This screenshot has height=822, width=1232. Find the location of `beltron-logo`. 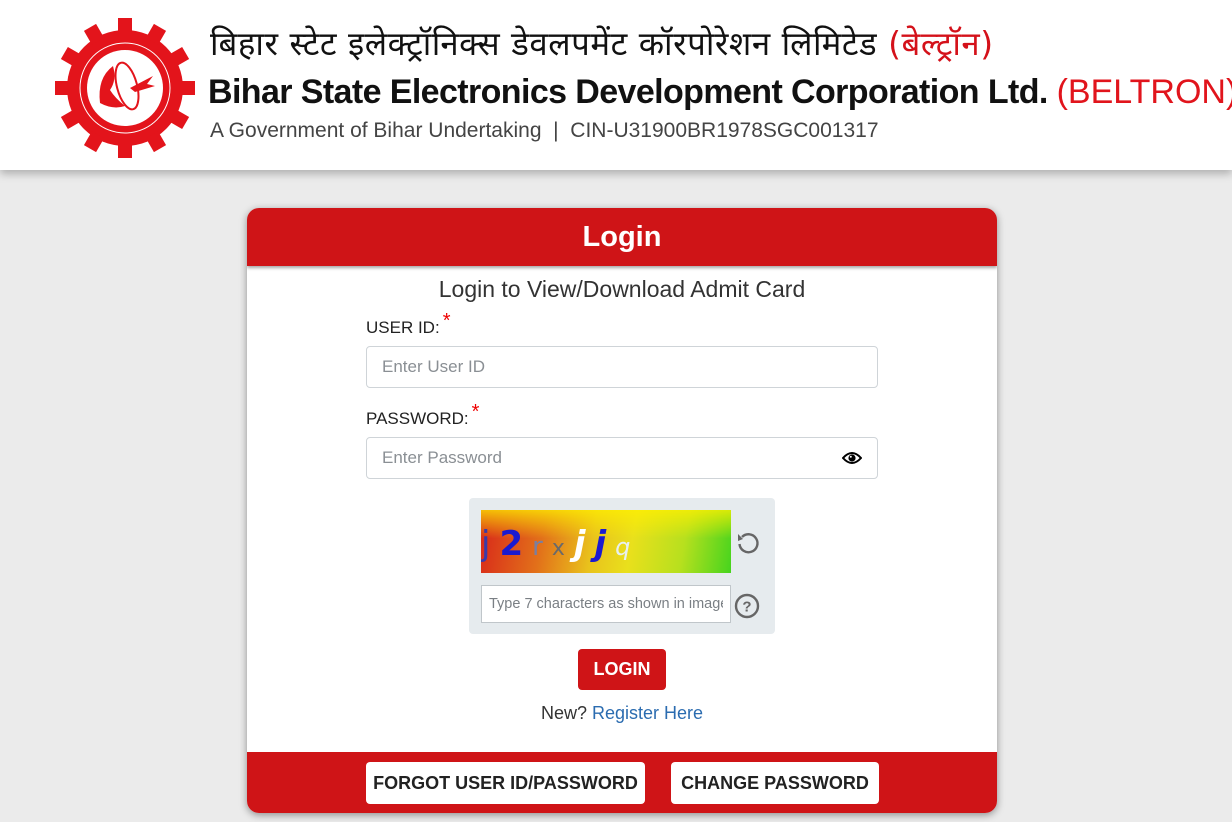

beltron-logo is located at coordinates (125, 88).